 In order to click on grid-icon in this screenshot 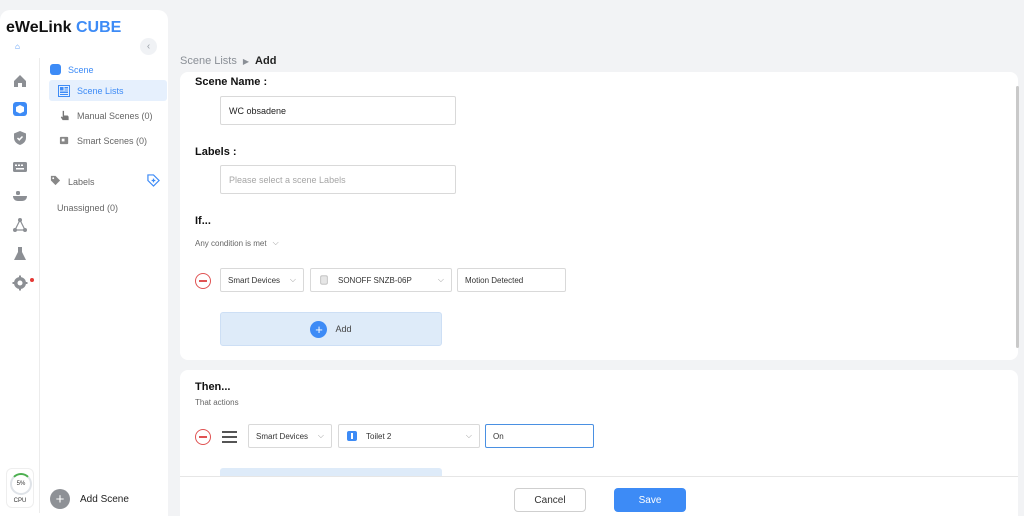, I will do `click(64, 90)`.